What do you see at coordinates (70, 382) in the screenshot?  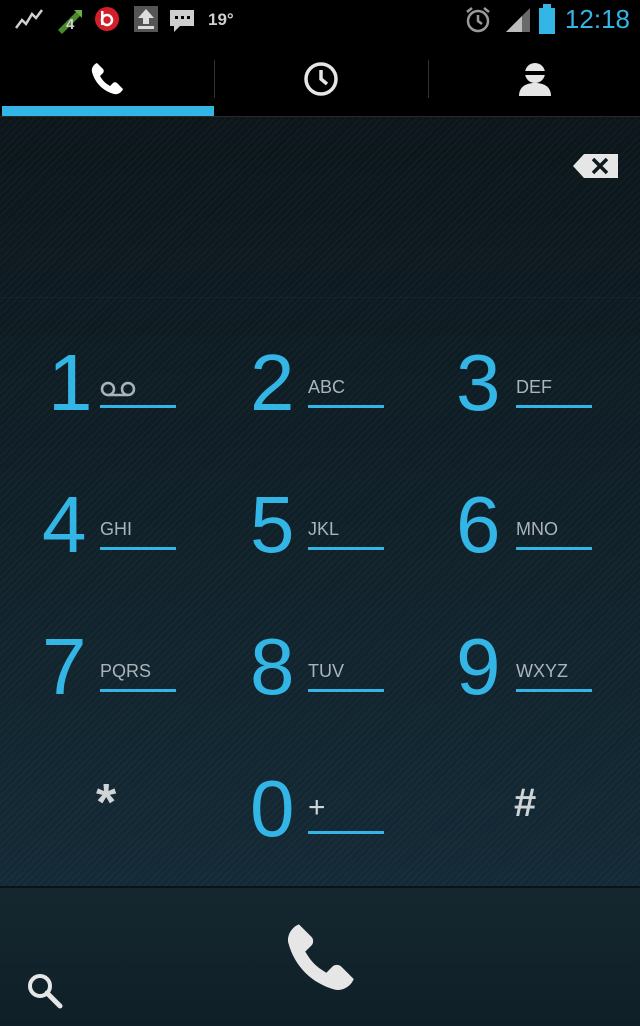 I see `dial-key-digit: 1` at bounding box center [70, 382].